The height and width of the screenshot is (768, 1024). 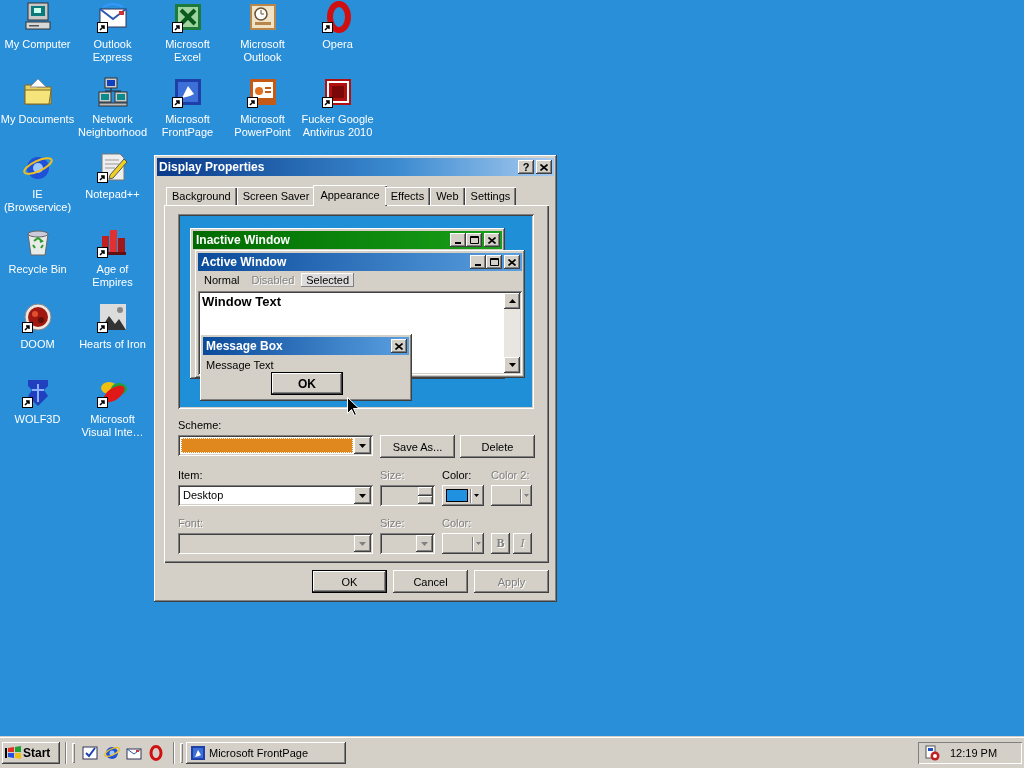 I want to click on desktop-icon-label: DOOM, so click(x=37, y=344).